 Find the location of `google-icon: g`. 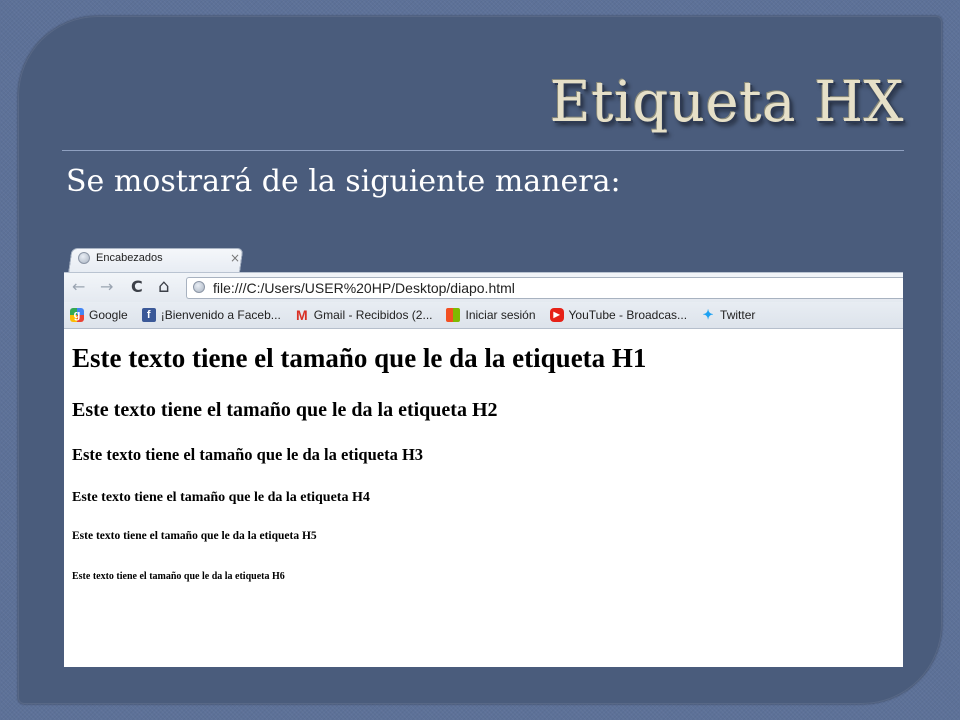

google-icon: g is located at coordinates (77, 315).